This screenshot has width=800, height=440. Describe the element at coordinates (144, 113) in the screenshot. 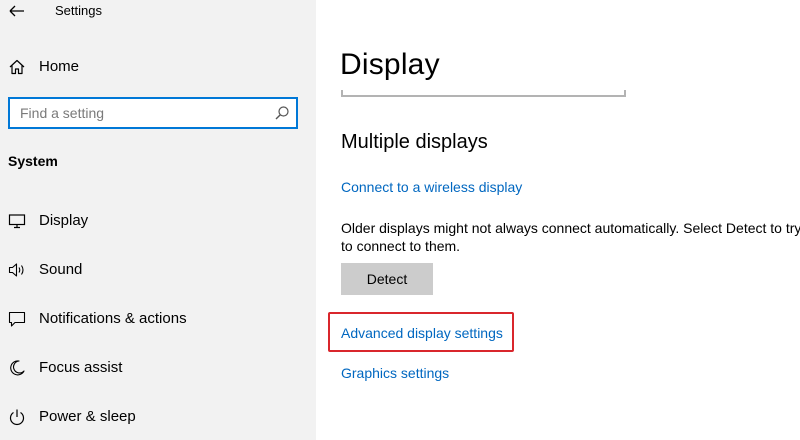

I see `search-input` at that location.